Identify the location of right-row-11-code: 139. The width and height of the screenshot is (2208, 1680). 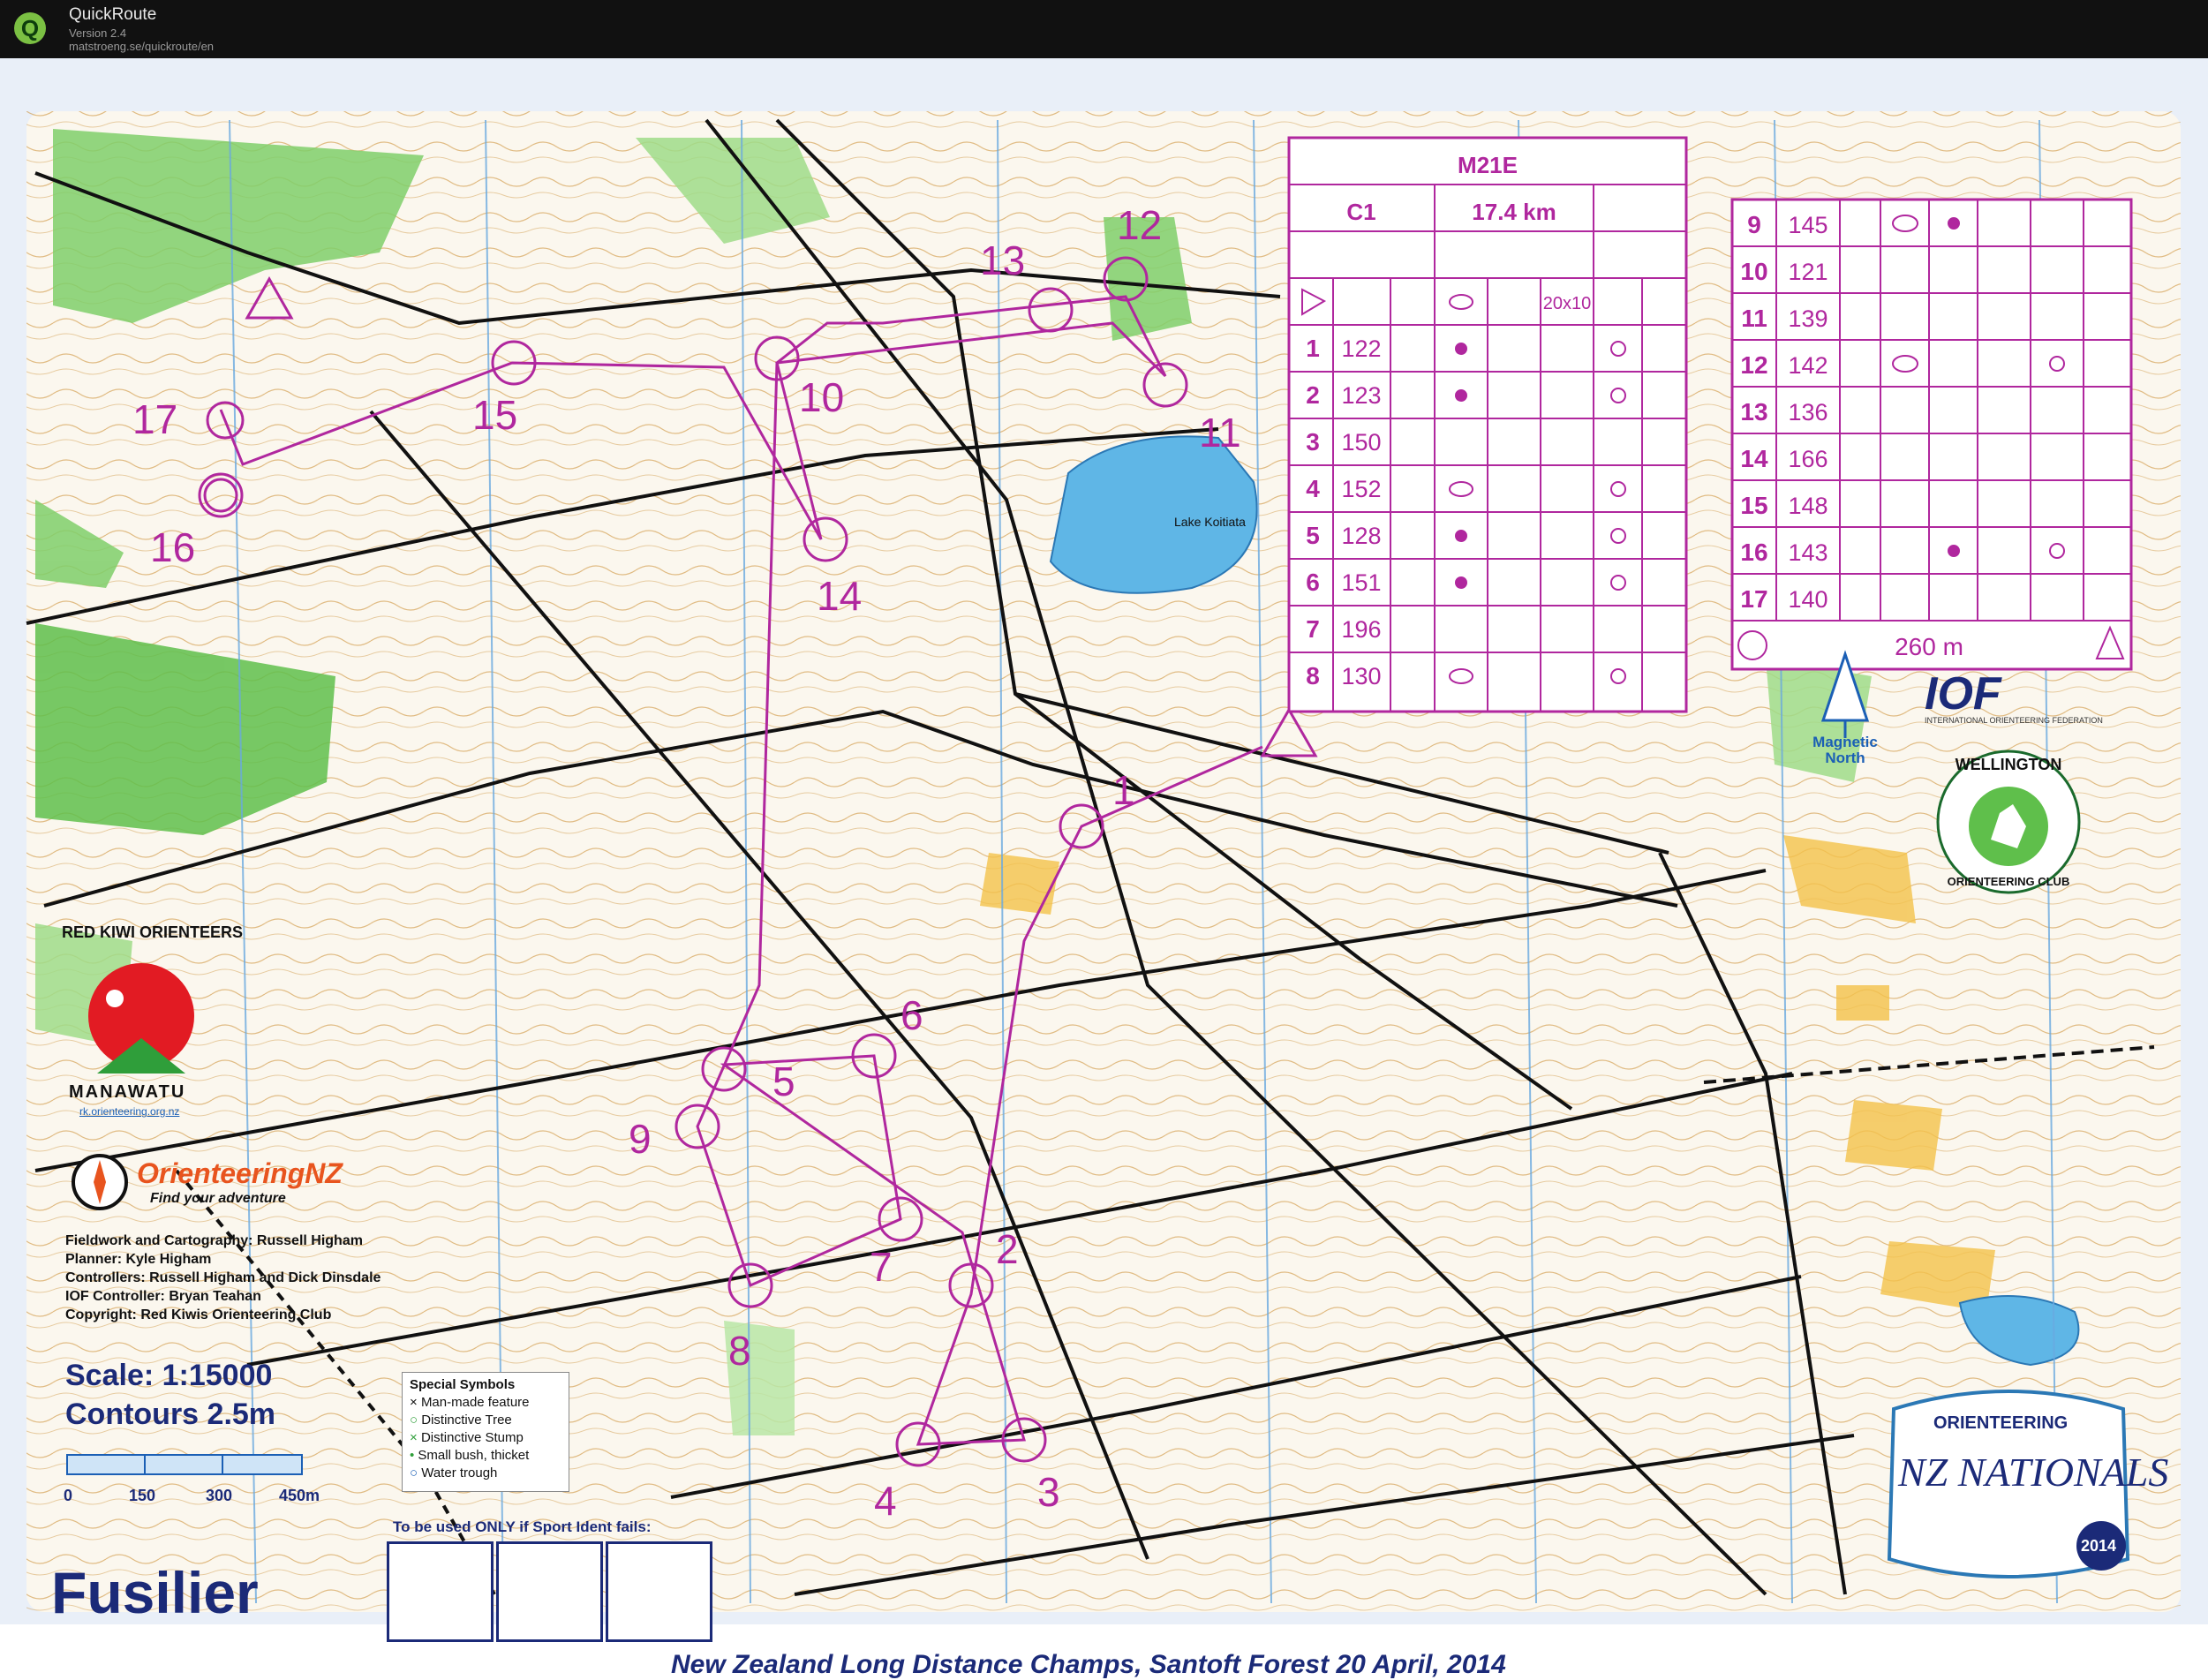
(1807, 318).